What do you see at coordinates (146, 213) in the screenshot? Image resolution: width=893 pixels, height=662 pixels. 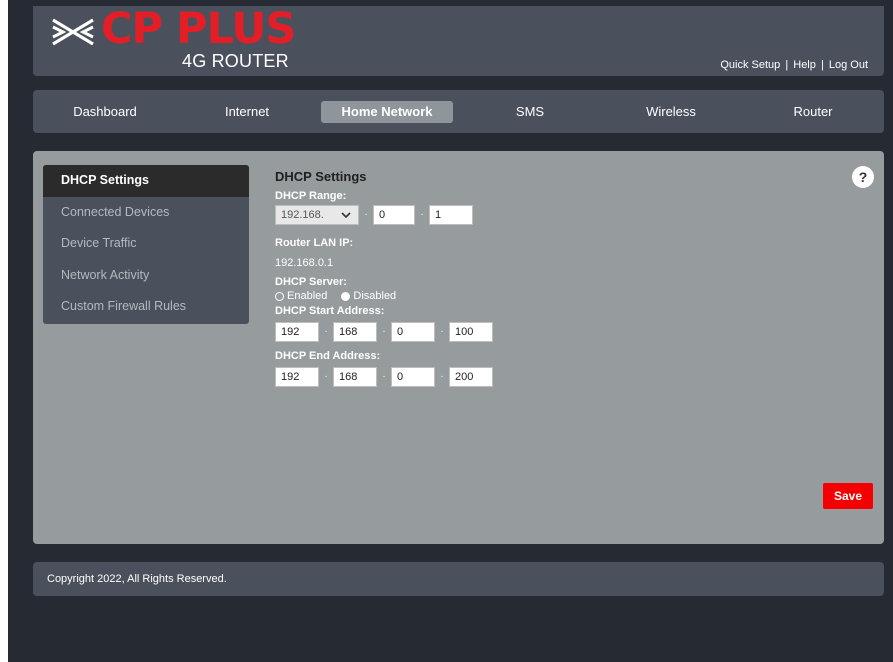 I see `sidebar-item-connected-devices: Connected Devices` at bounding box center [146, 213].